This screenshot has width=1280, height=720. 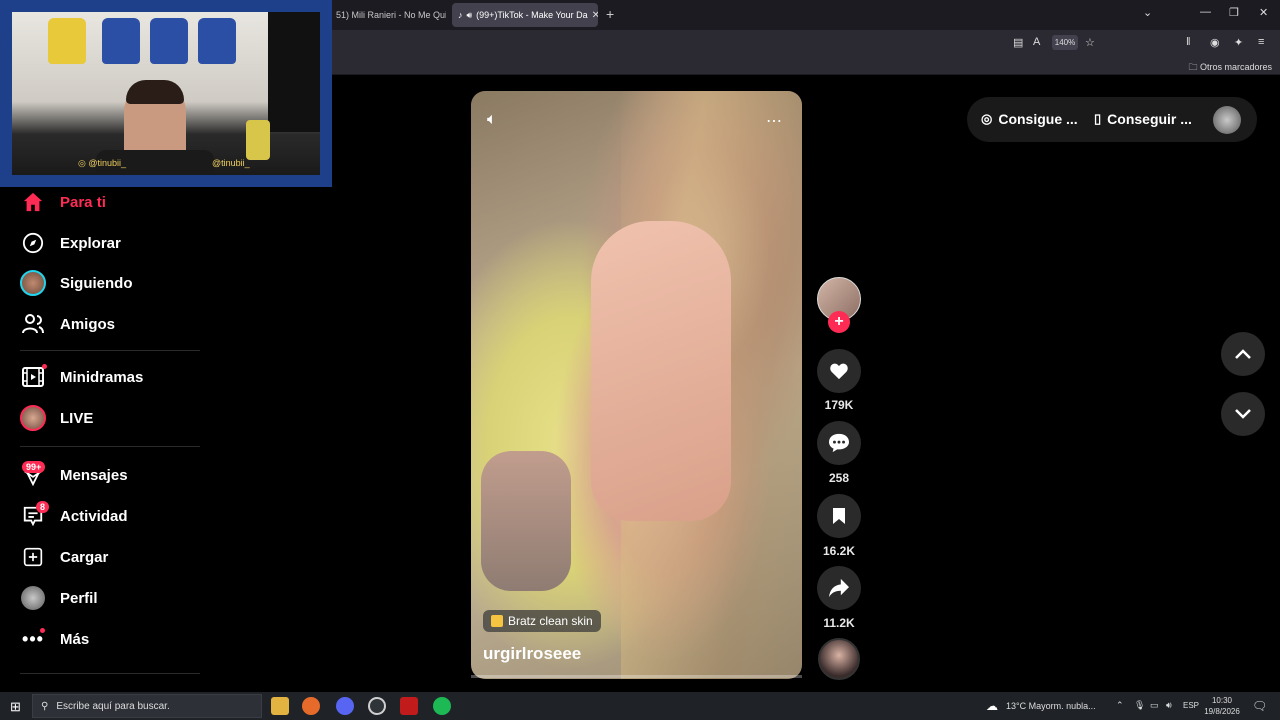 What do you see at coordinates (311, 706) in the screenshot?
I see `firefox-icon` at bounding box center [311, 706].